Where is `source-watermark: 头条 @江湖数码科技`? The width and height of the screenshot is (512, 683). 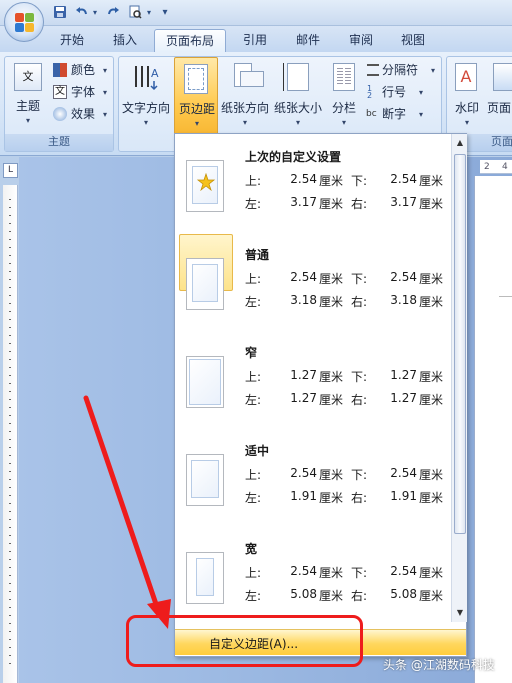 source-watermark: 头条 @江湖数码科技 is located at coordinates (439, 665).